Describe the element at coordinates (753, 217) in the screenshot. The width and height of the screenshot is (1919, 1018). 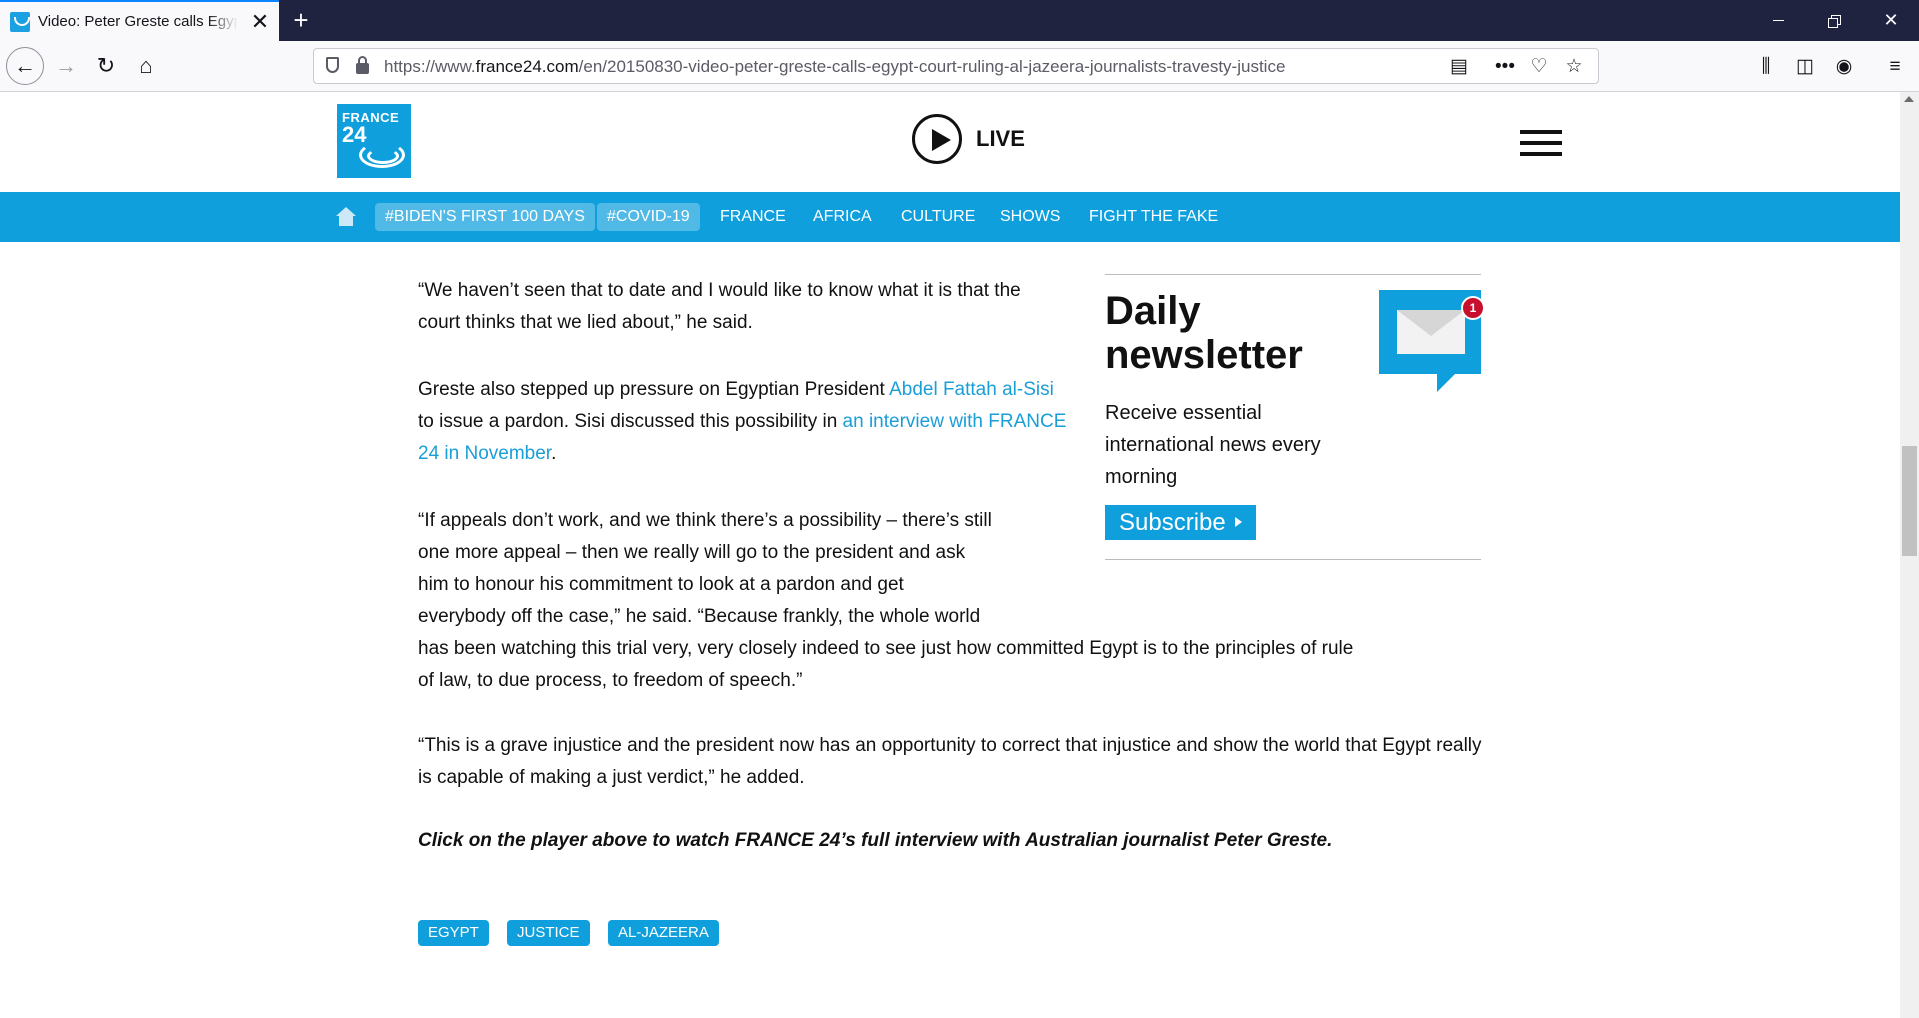
I see `nav-link-france: FRANCE` at that location.